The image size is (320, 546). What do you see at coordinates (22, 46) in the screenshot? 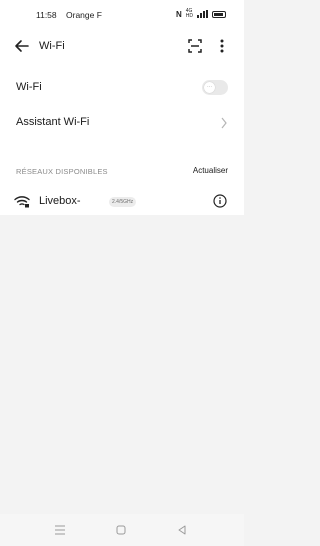
I see `back-arrow-icon` at bounding box center [22, 46].